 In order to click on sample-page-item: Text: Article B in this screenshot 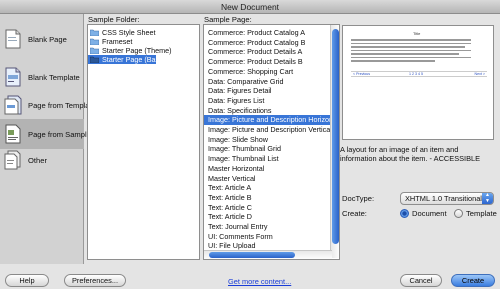, I will do `click(268, 198)`.